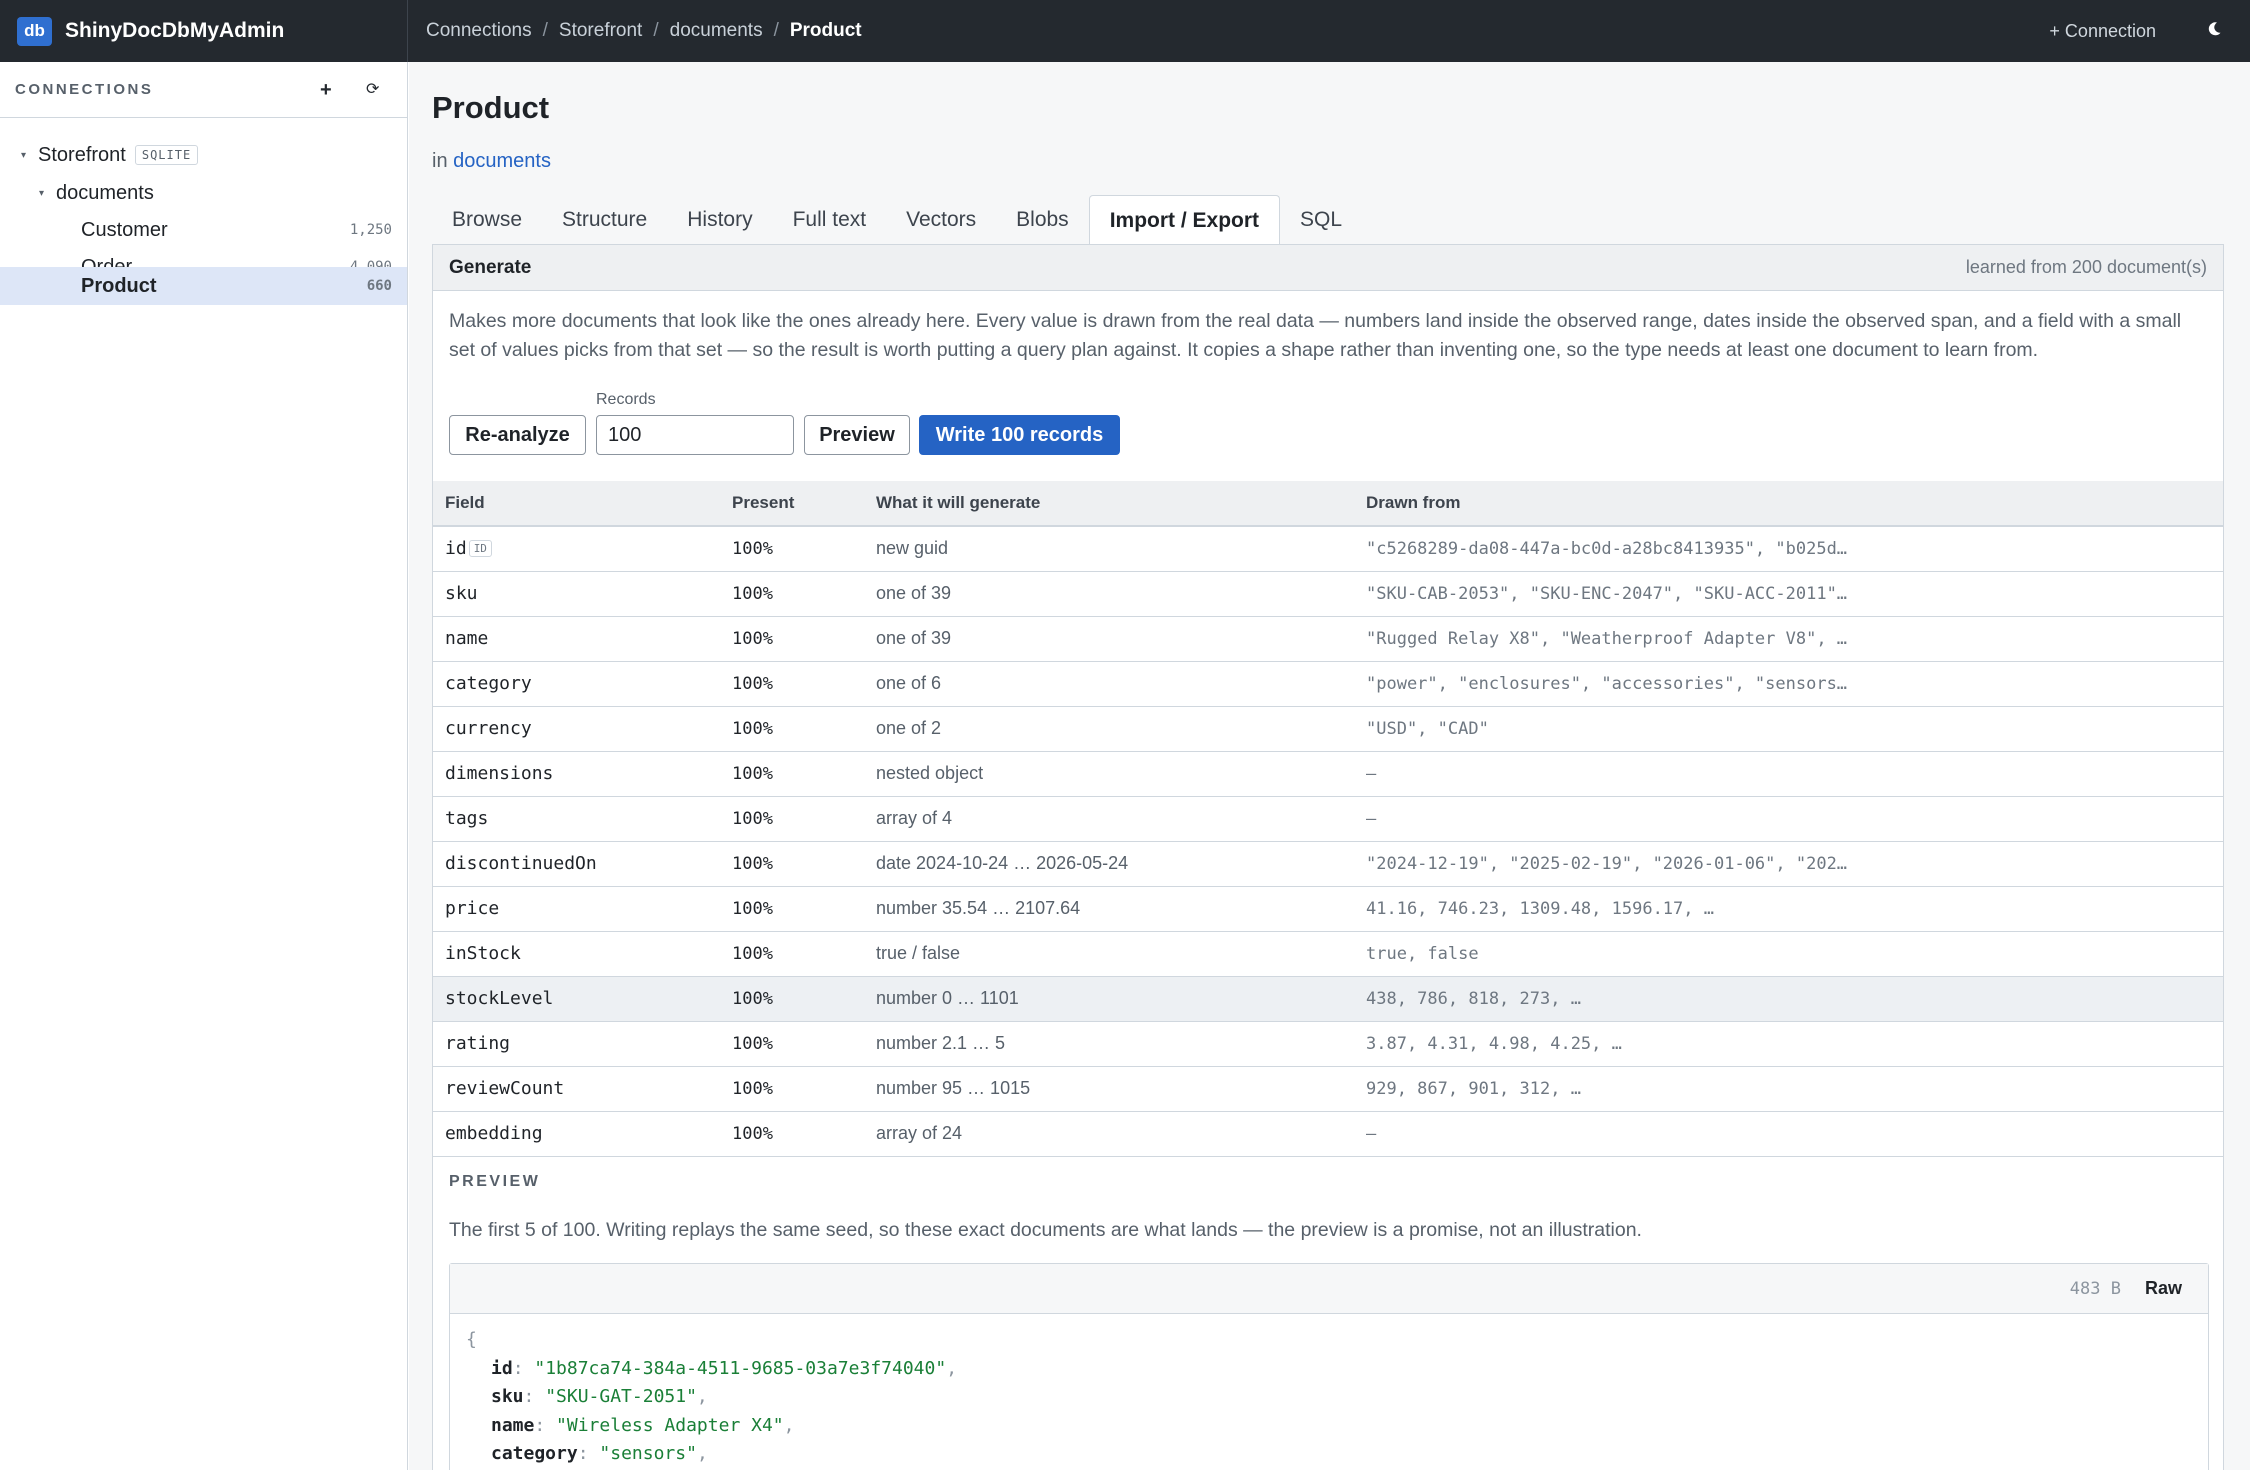 The height and width of the screenshot is (1470, 2250). What do you see at coordinates (440, 161) in the screenshot?
I see `in-label: in` at bounding box center [440, 161].